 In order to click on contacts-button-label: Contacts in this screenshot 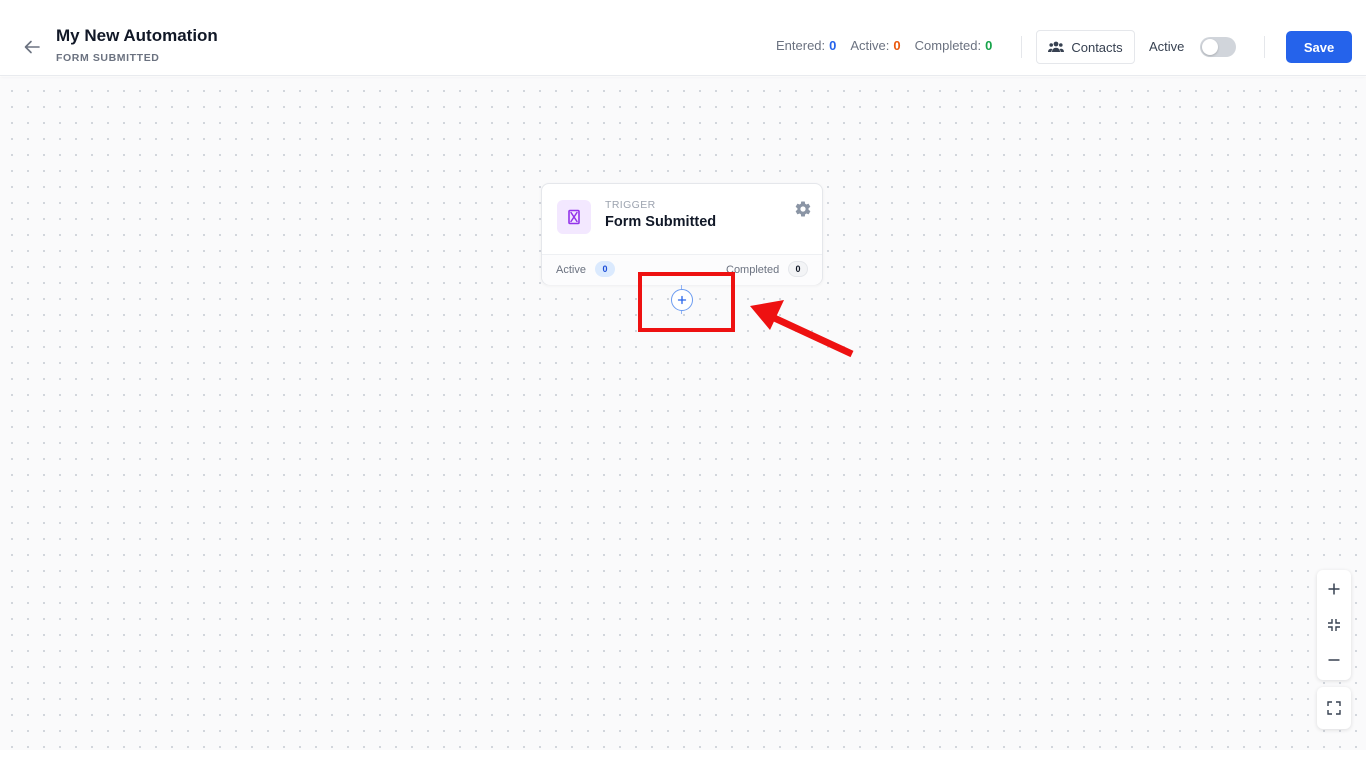, I will do `click(1097, 47)`.